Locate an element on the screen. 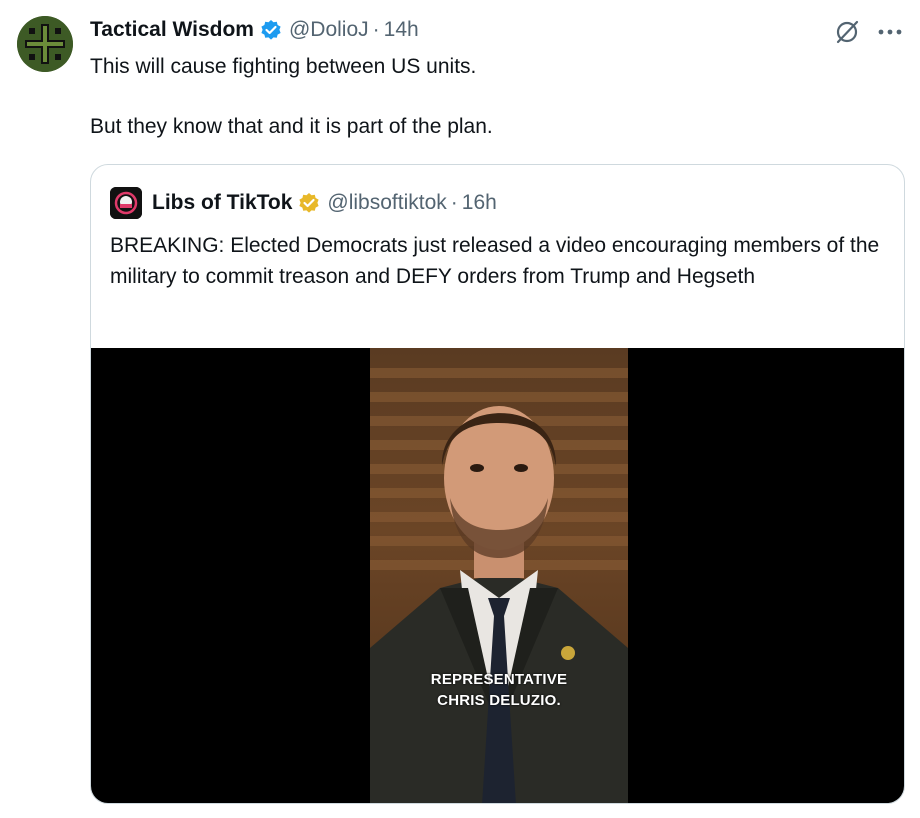  video-caption: REPRESENTATIVE CHRIS DELUZIO. is located at coordinates (499, 690).